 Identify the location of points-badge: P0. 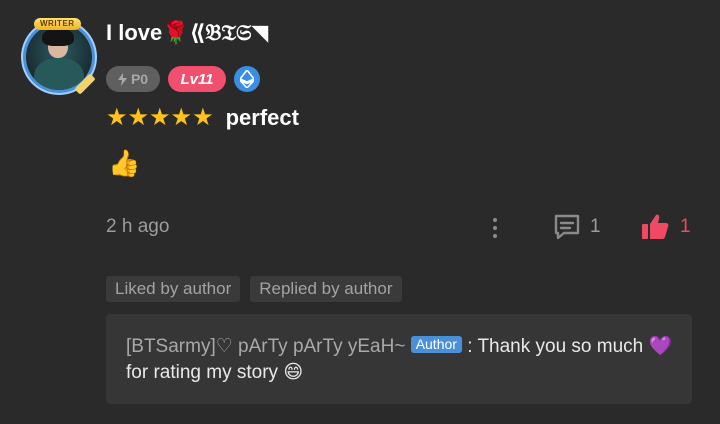
(133, 79).